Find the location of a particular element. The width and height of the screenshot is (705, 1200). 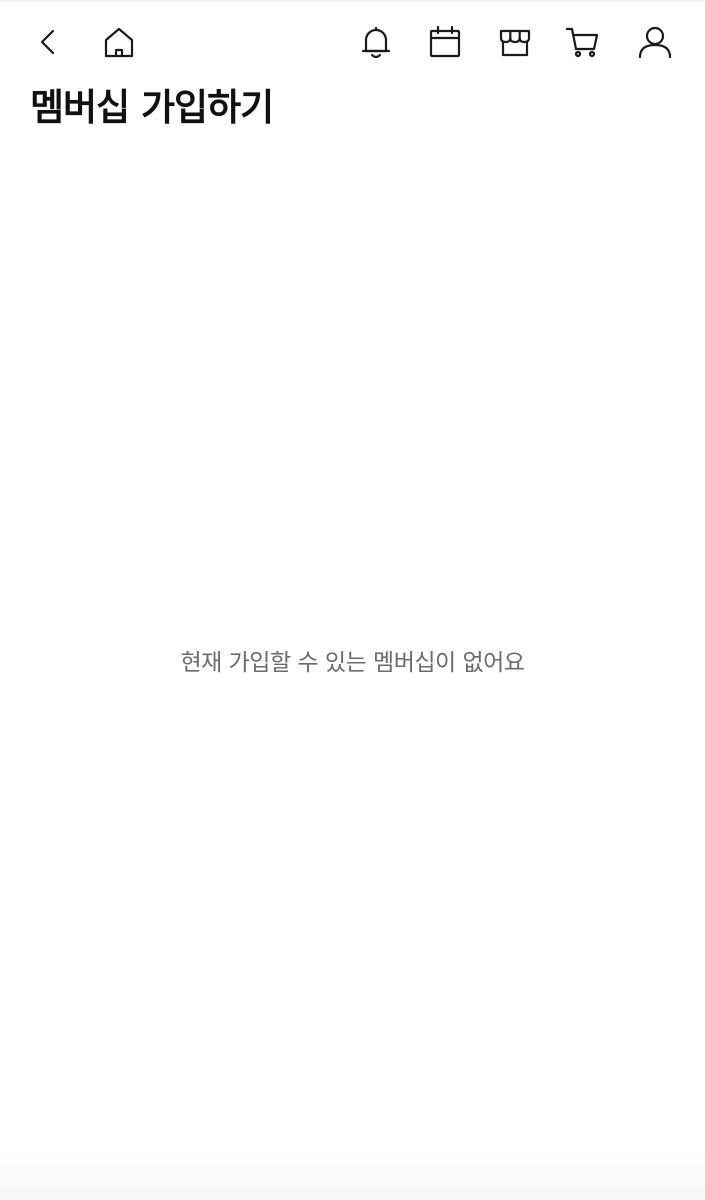

bell-icon is located at coordinates (376, 42).